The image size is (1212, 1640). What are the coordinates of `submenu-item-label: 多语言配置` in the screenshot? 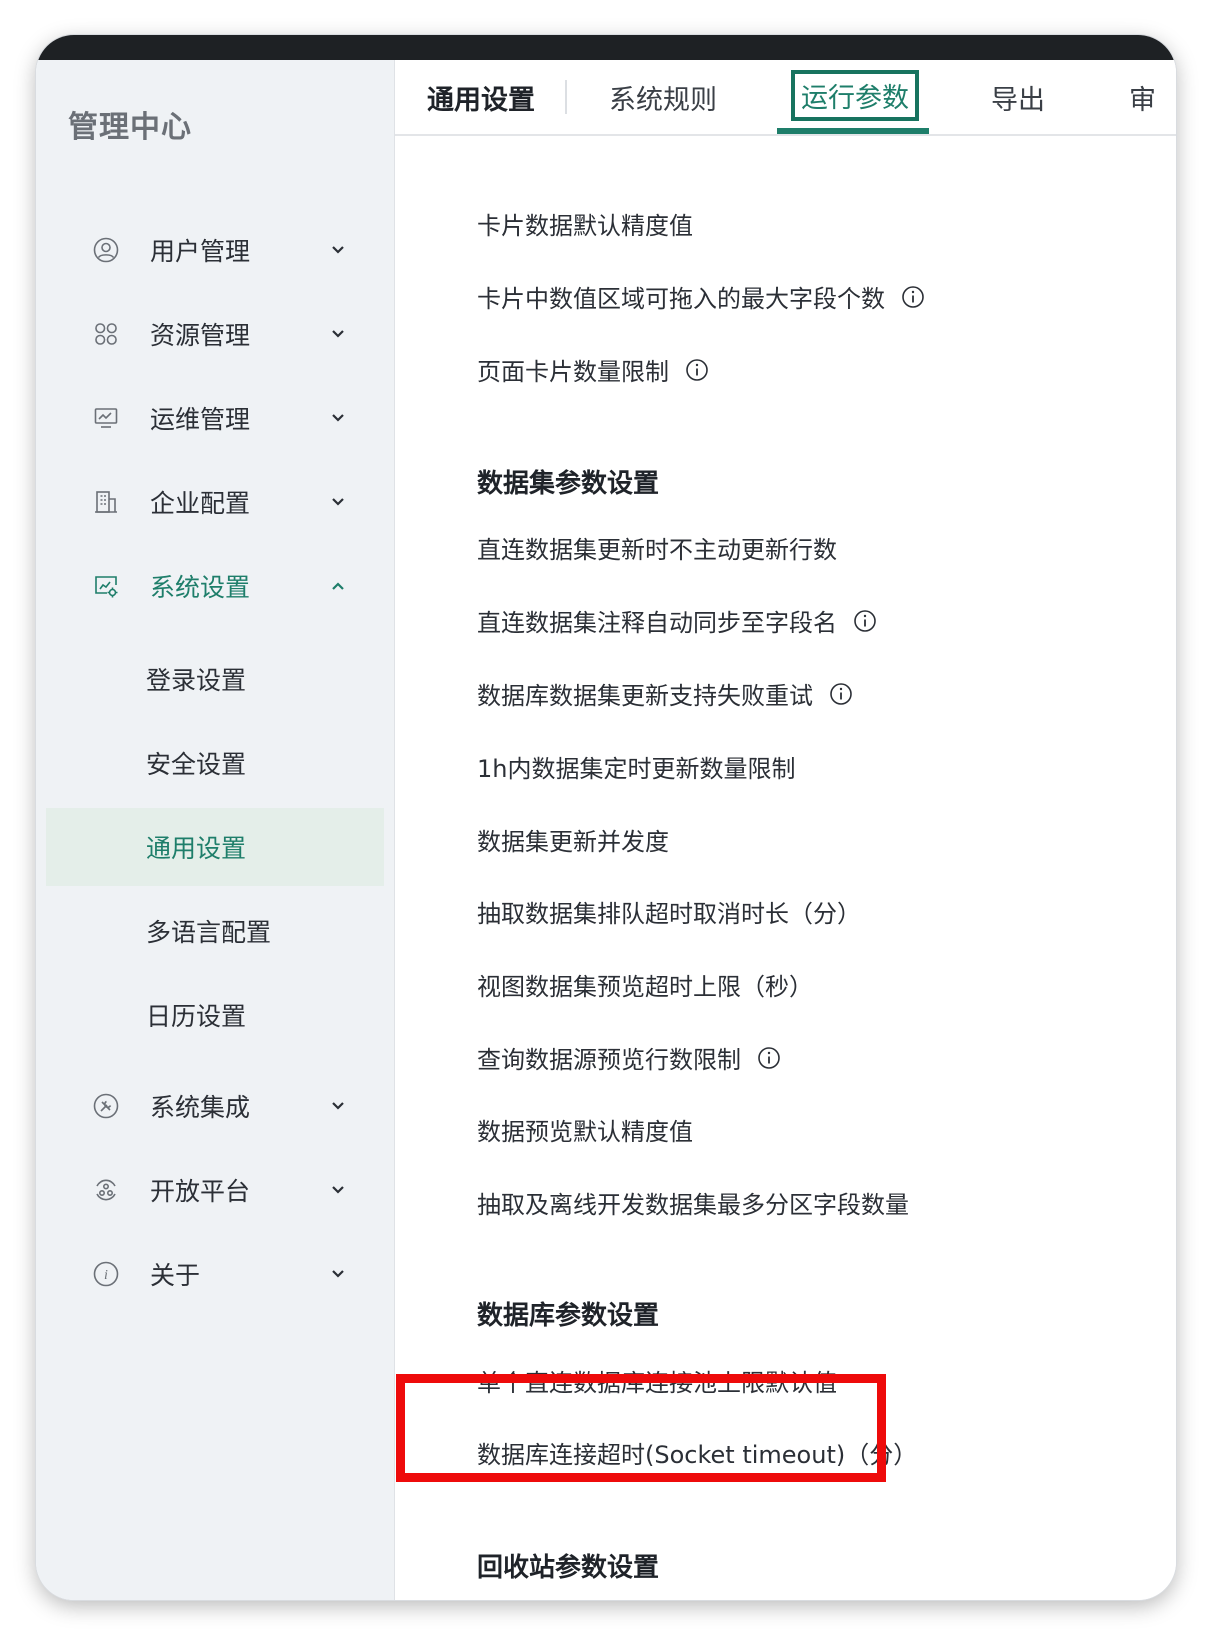 It's located at (209, 932).